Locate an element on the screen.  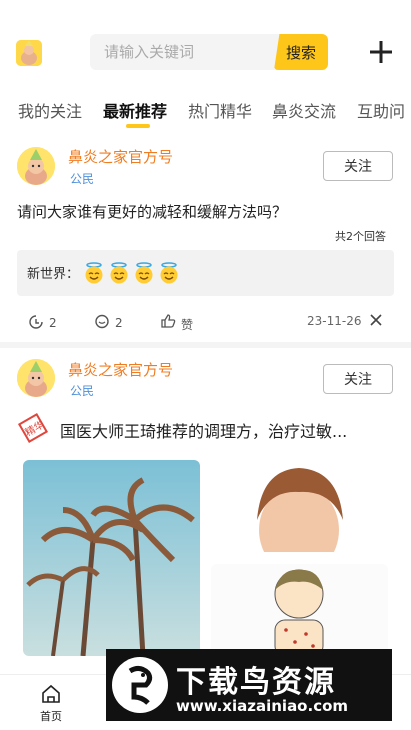
watermark-title: 下载鸟资源 is located at coordinates (256, 682).